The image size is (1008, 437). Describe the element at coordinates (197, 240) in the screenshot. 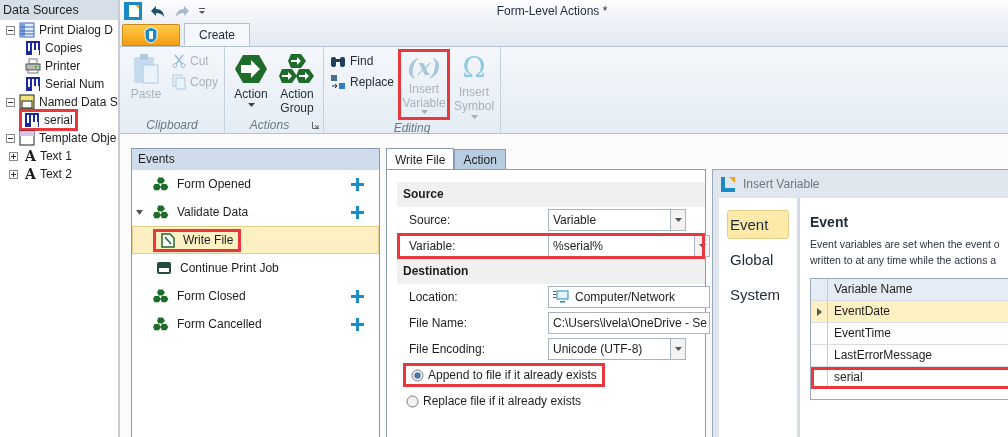

I see `action-item: Write File` at that location.